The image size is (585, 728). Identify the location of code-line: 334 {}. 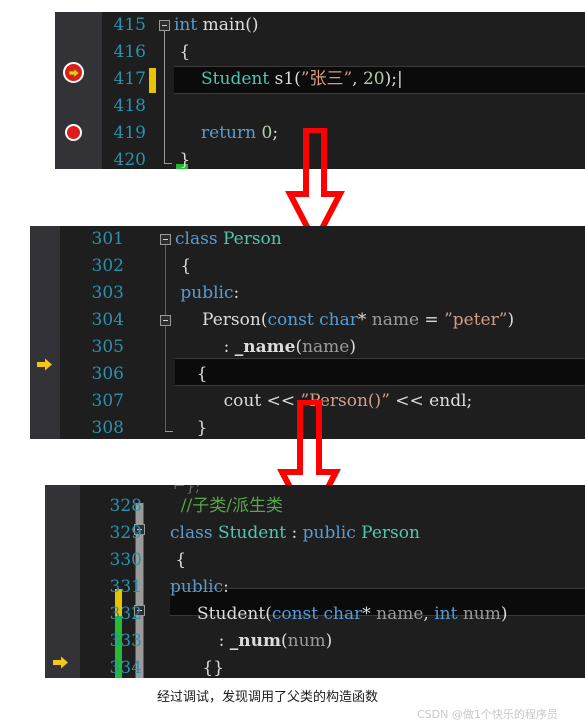
(332, 666).